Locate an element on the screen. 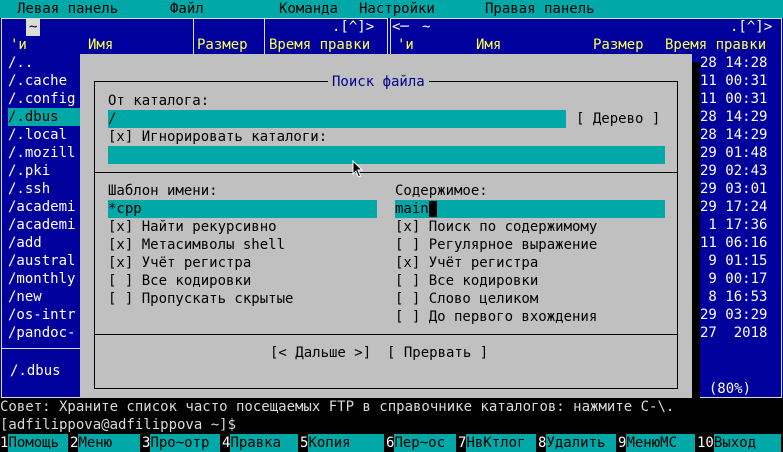 This screenshot has width=783, height=452. file-name: /os-intr is located at coordinates (42, 315).